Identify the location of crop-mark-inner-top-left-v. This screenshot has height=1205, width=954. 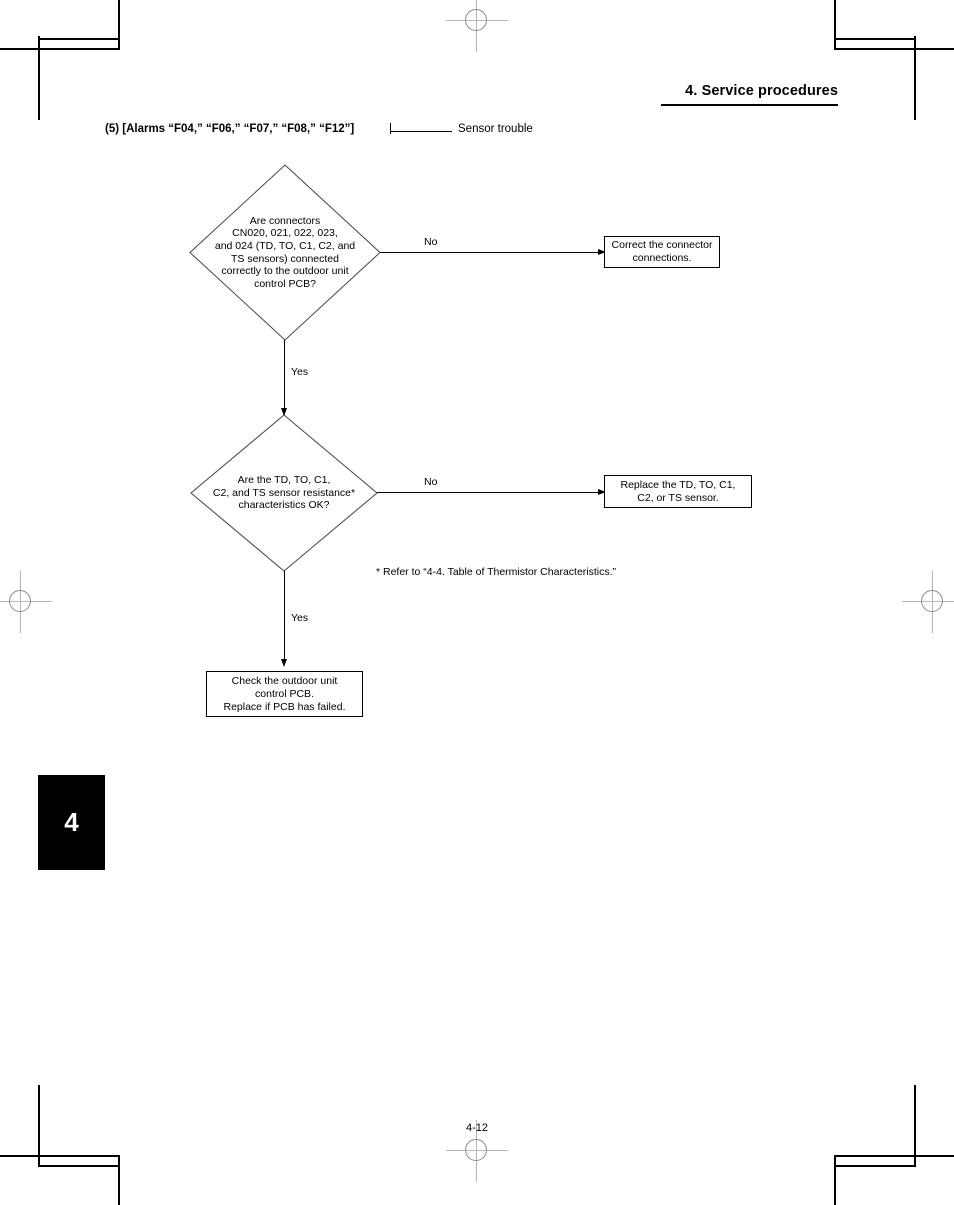
(39, 78).